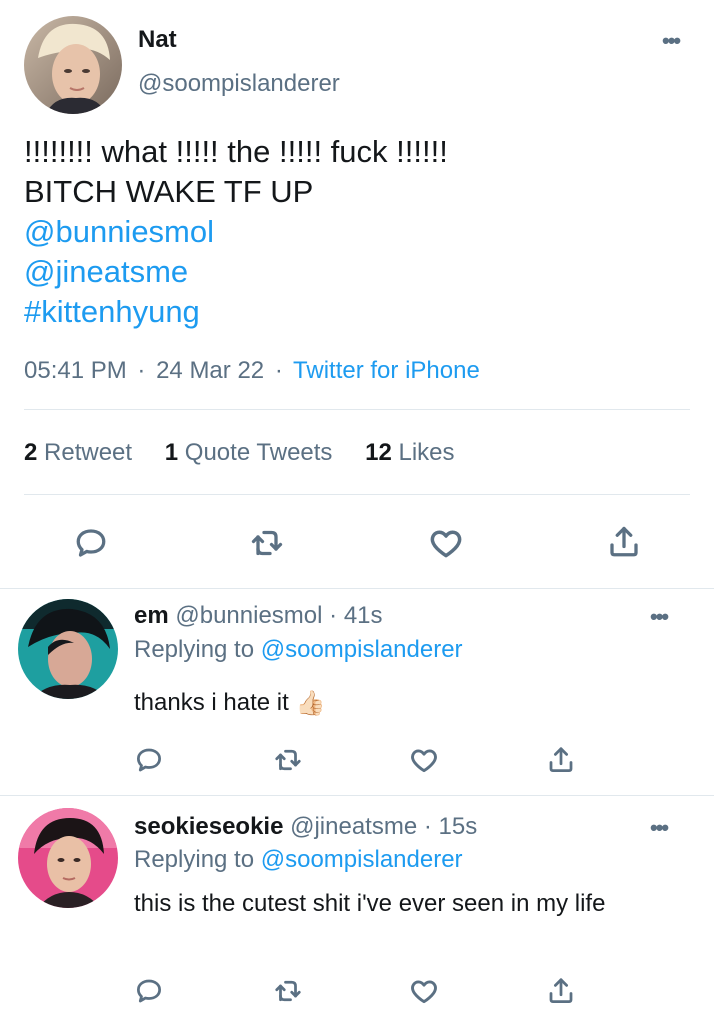 The height and width of the screenshot is (1024, 714). I want to click on reply-time: 15s, so click(458, 826).